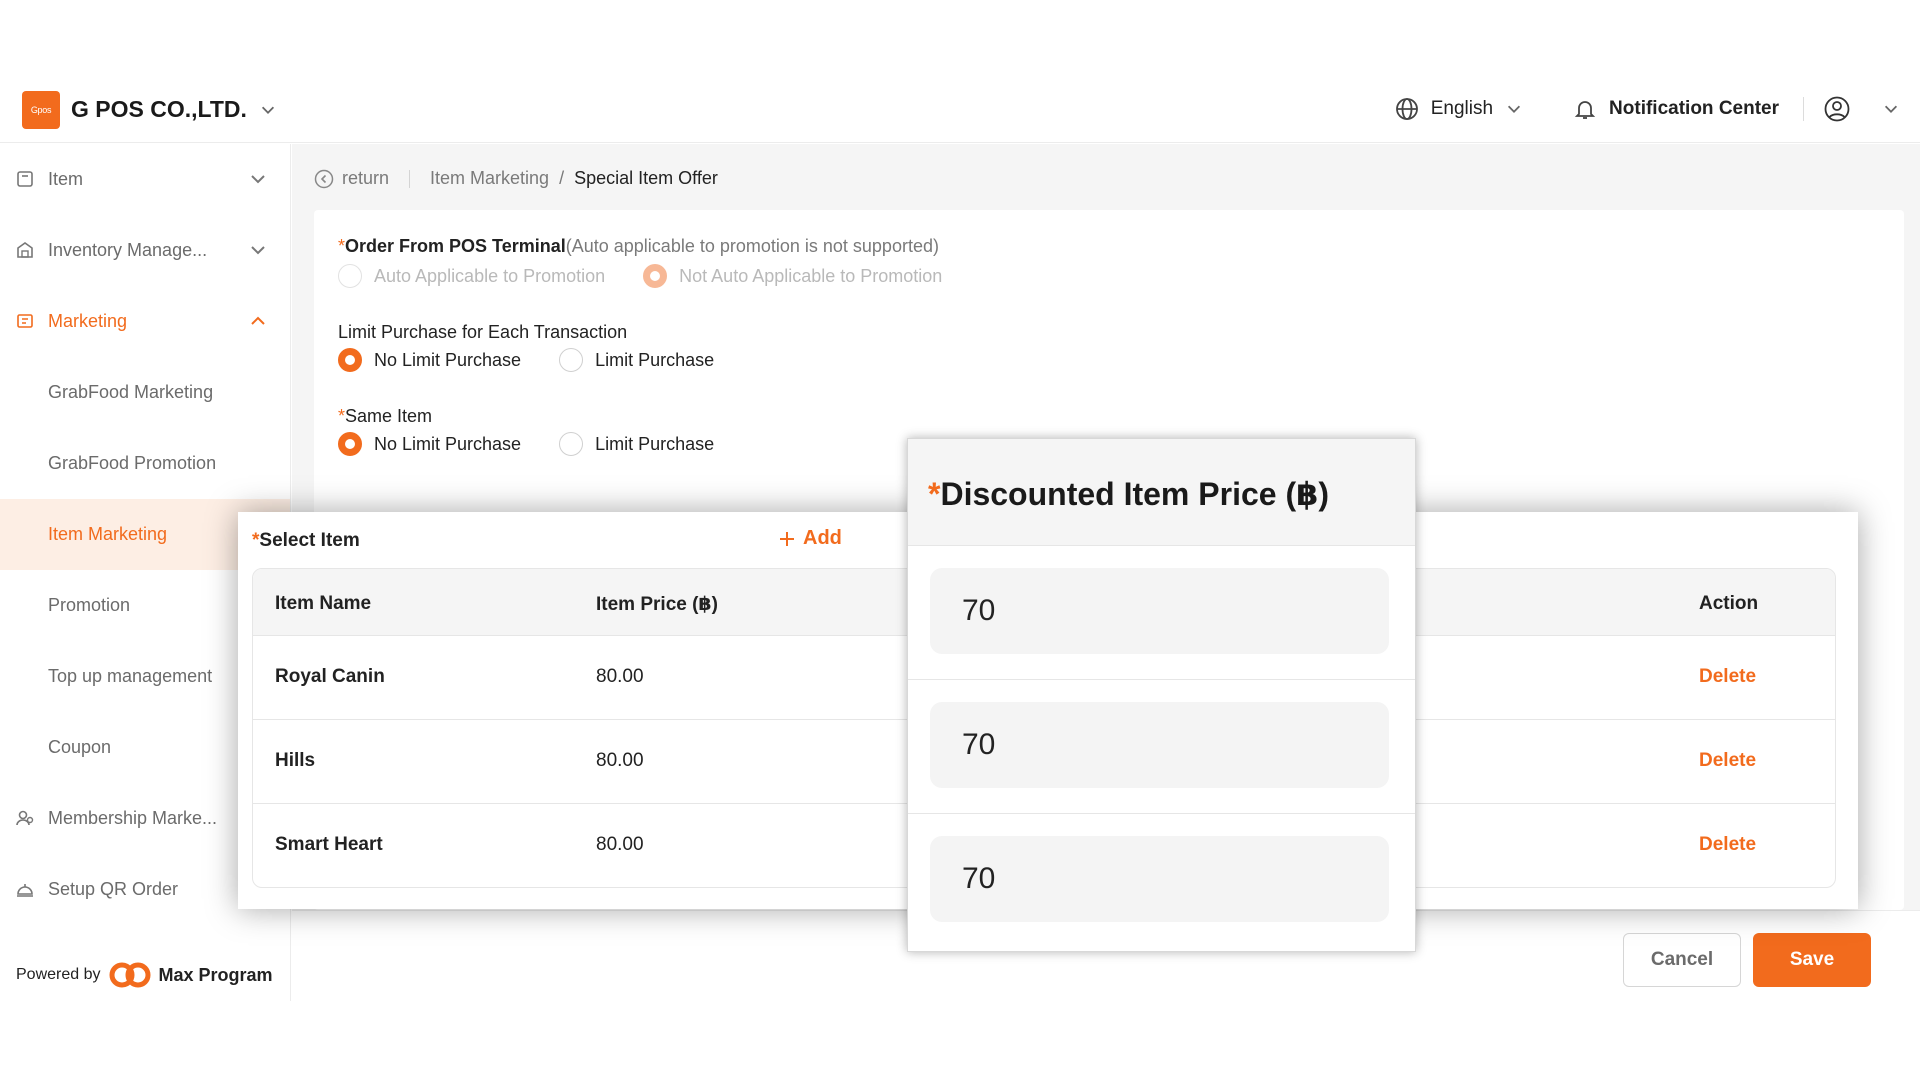 The height and width of the screenshot is (1080, 1920). I want to click on brand-name: Max Program, so click(215, 974).